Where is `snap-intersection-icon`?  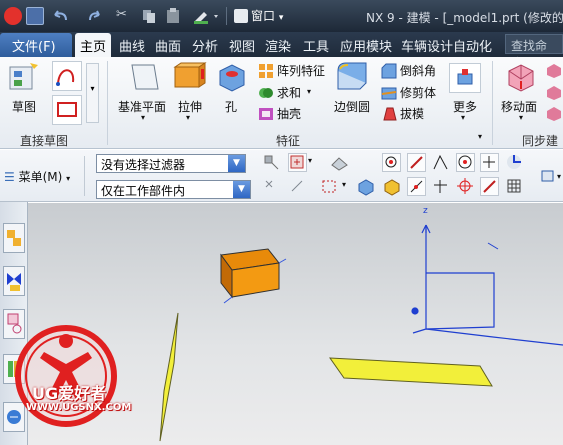 snap-intersection-icon is located at coordinates (440, 186).